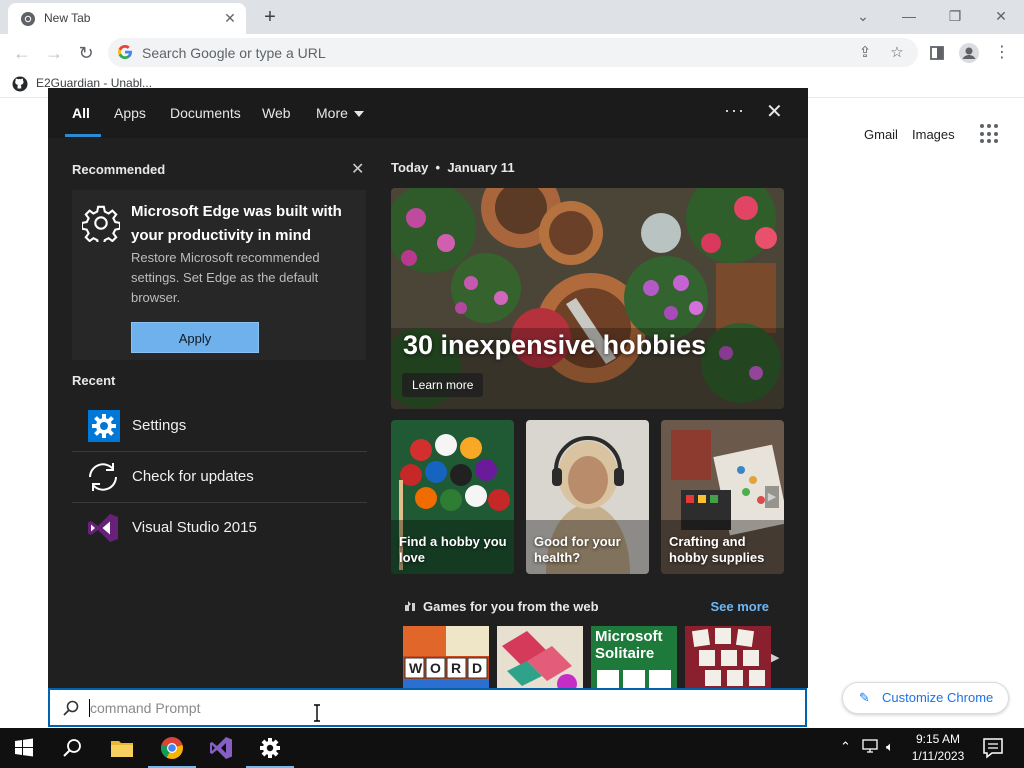 This screenshot has width=1024, height=768. Describe the element at coordinates (938, 739) in the screenshot. I see `clock-time: 9:15 AM` at that location.